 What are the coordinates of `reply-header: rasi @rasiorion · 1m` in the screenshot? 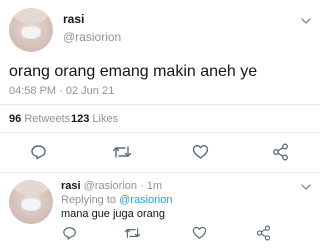 It's located at (111, 186).